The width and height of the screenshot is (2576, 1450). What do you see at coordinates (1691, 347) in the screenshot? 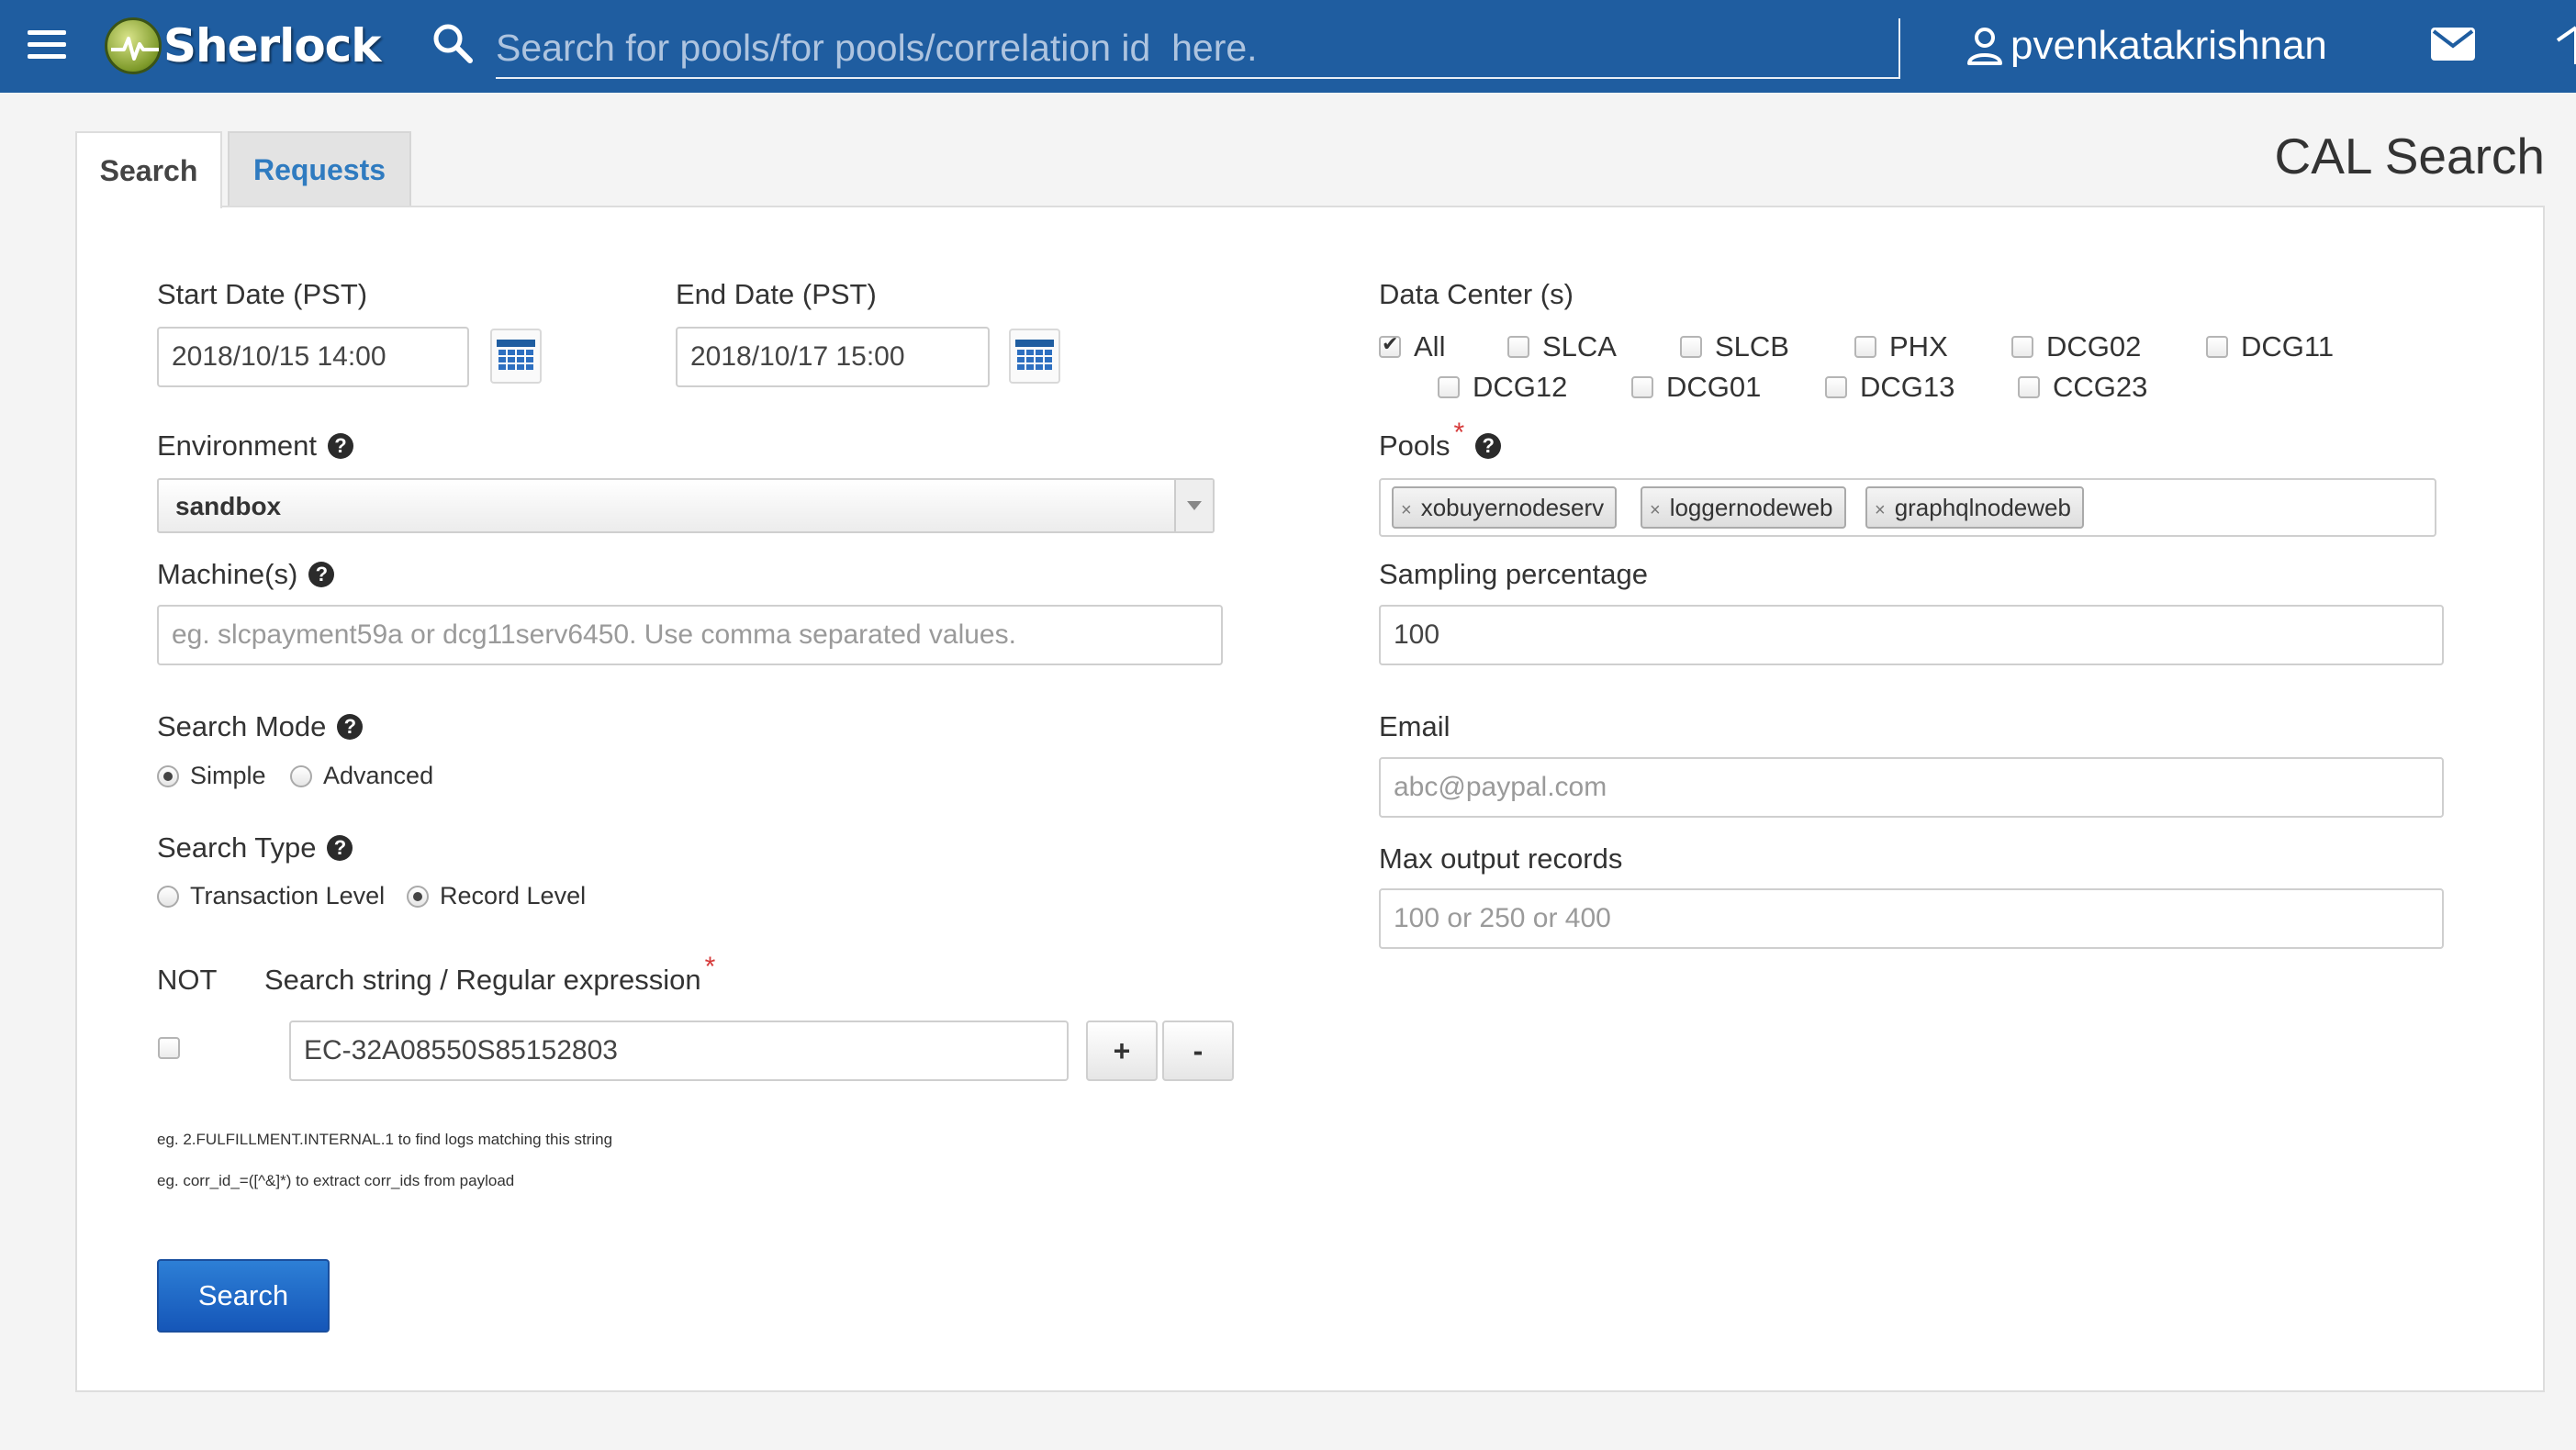
I see `dc-slcb-checkbox` at bounding box center [1691, 347].